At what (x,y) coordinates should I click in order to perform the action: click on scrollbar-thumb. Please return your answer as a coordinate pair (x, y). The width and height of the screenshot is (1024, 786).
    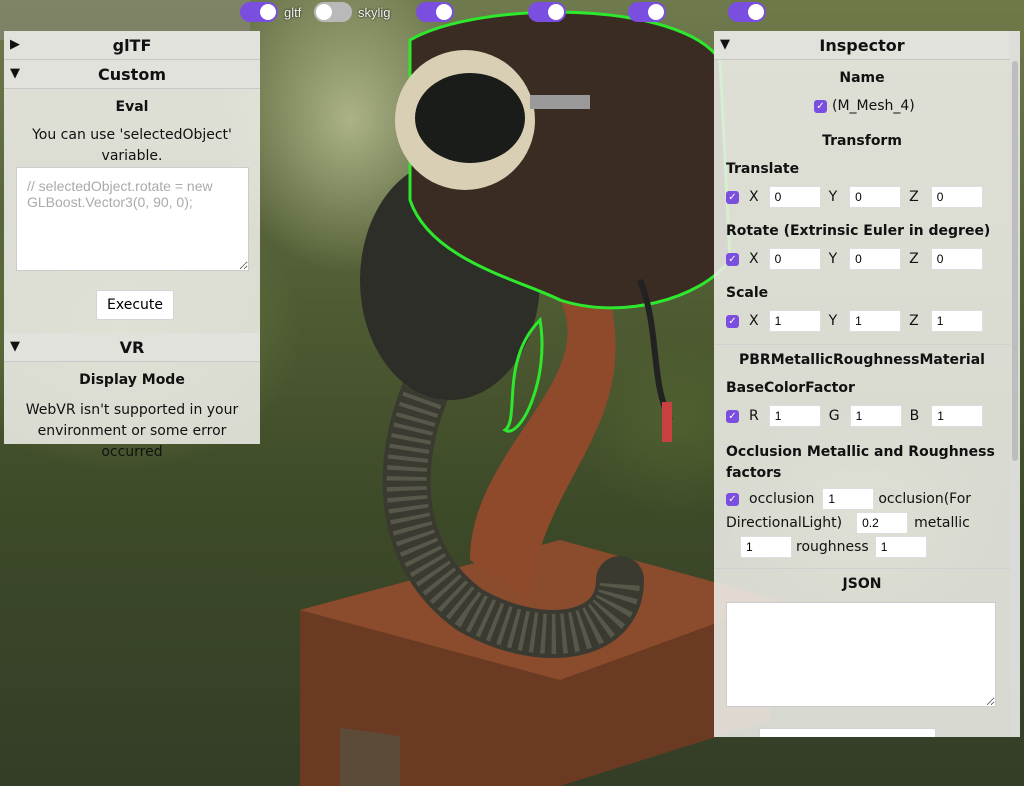
    Looking at the image, I should click on (1015, 261).